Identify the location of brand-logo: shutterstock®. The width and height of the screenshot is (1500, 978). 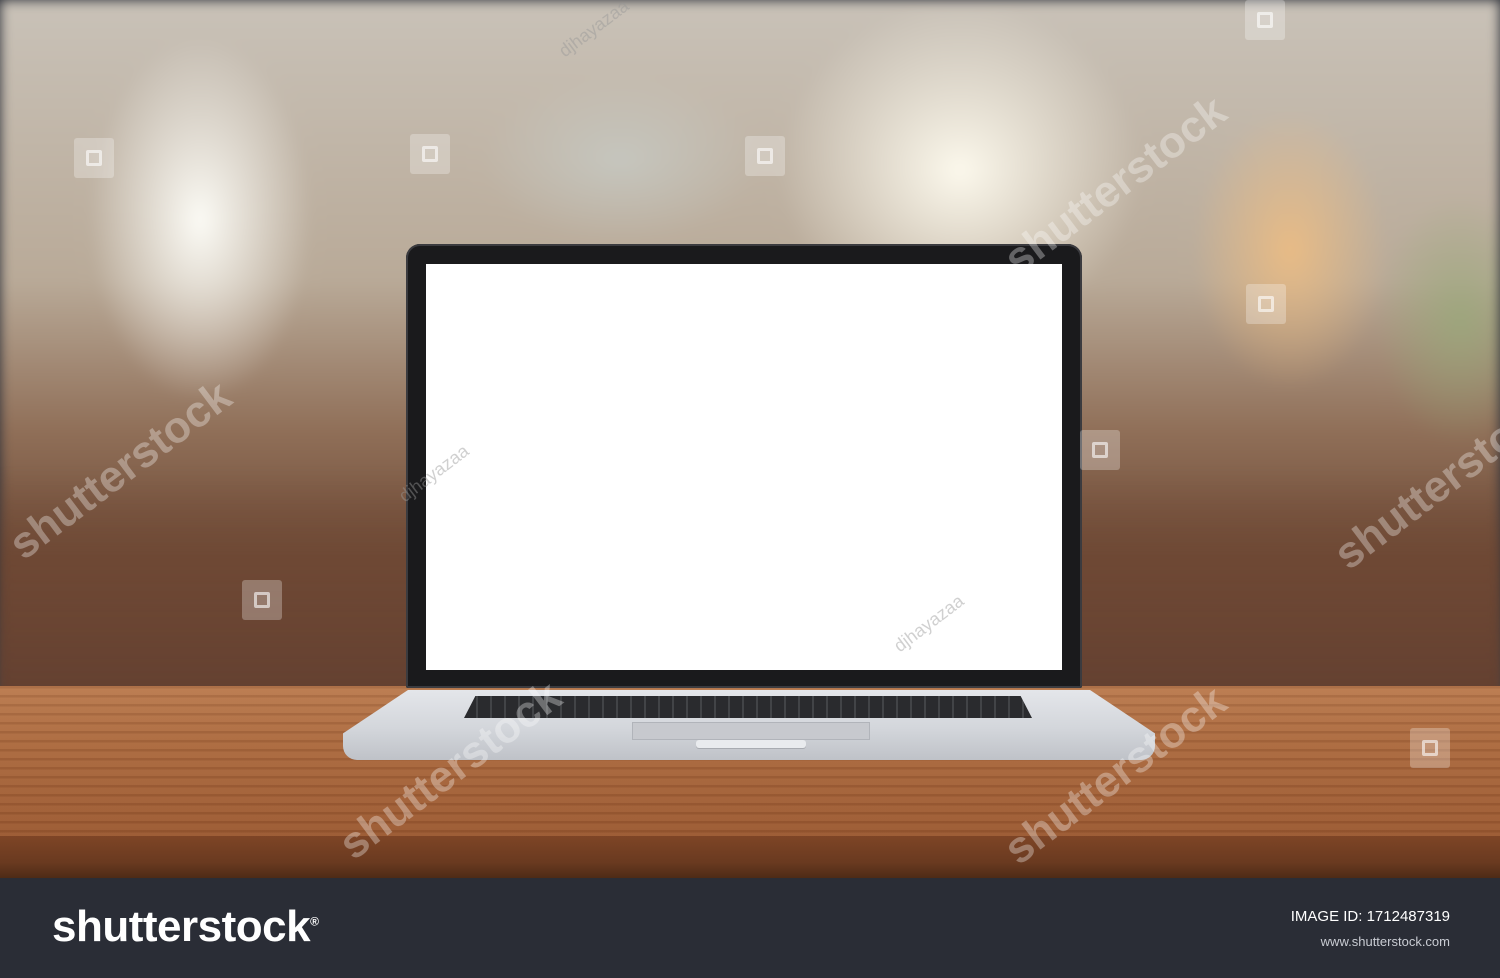
(185, 927).